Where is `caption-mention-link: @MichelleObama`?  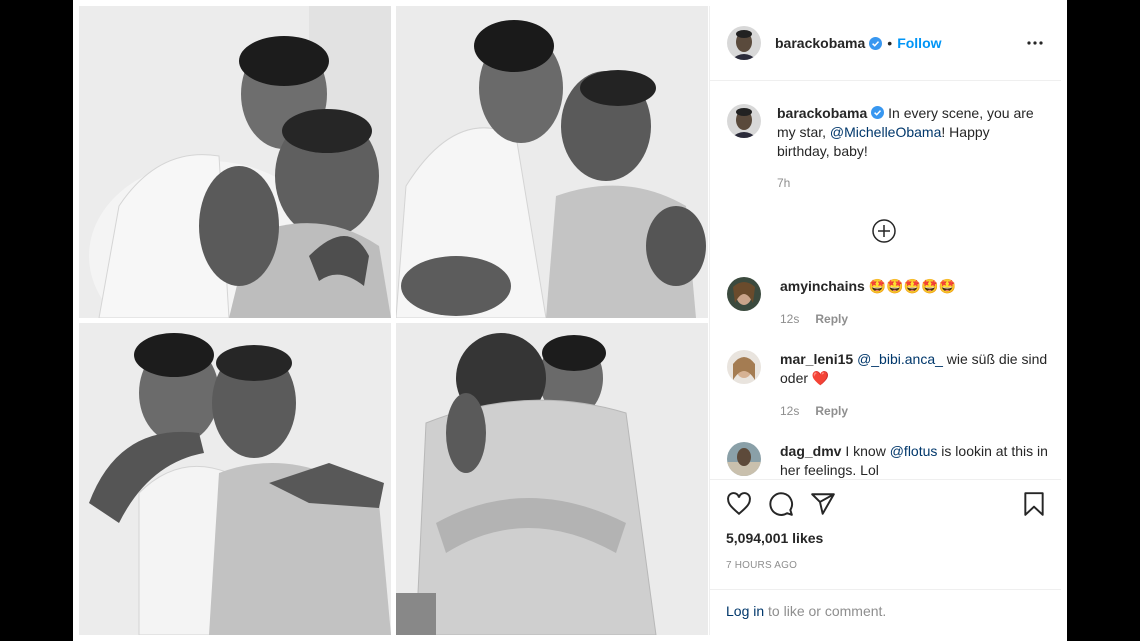
caption-mention-link: @MichelleObama is located at coordinates (885, 132).